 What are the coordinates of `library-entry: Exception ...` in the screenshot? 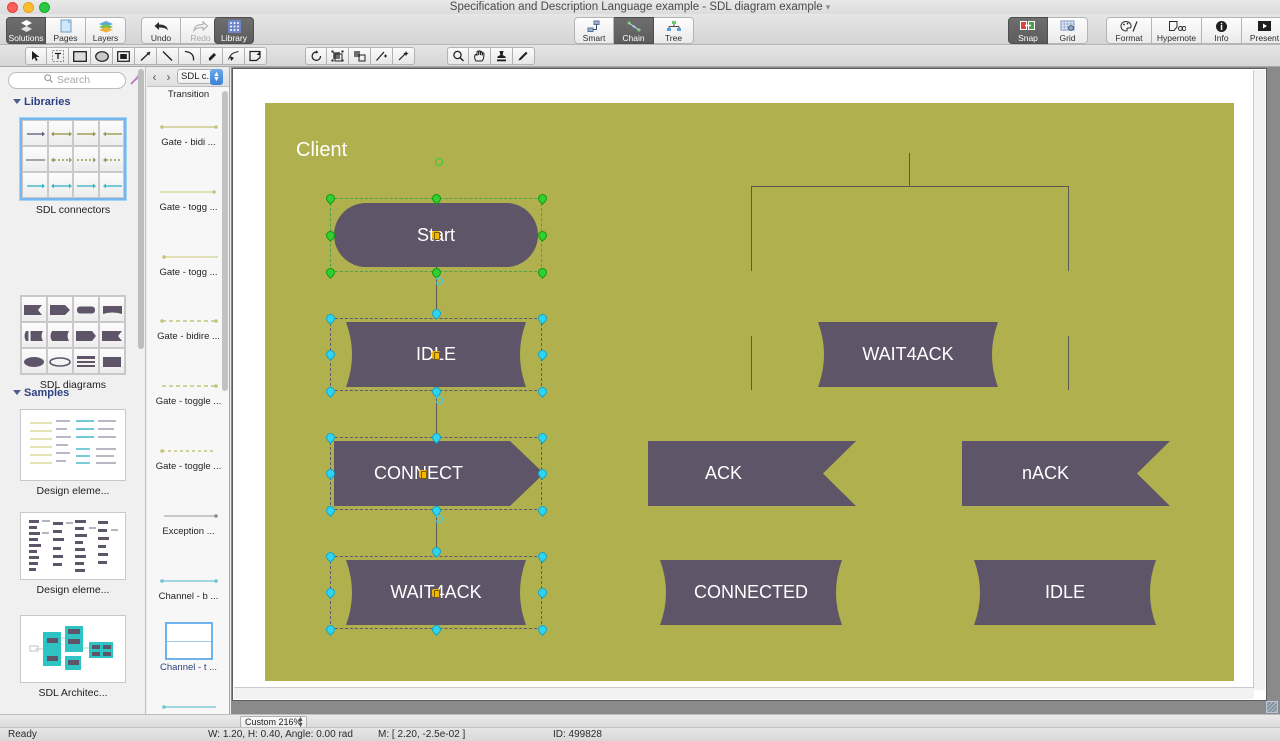 It's located at (188, 521).